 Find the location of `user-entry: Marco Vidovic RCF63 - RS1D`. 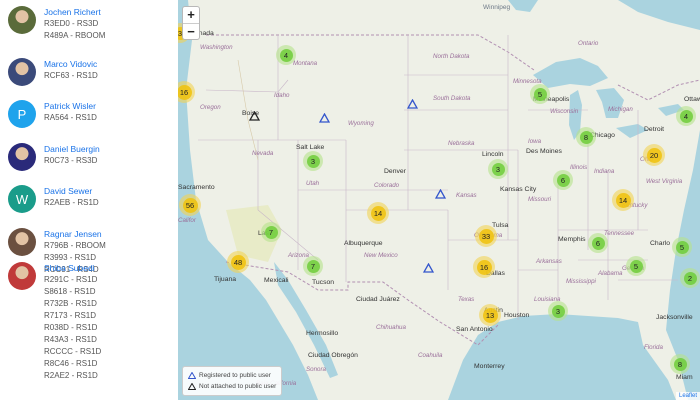

user-entry: Marco Vidovic RCF63 - RS1D is located at coordinates (53, 72).